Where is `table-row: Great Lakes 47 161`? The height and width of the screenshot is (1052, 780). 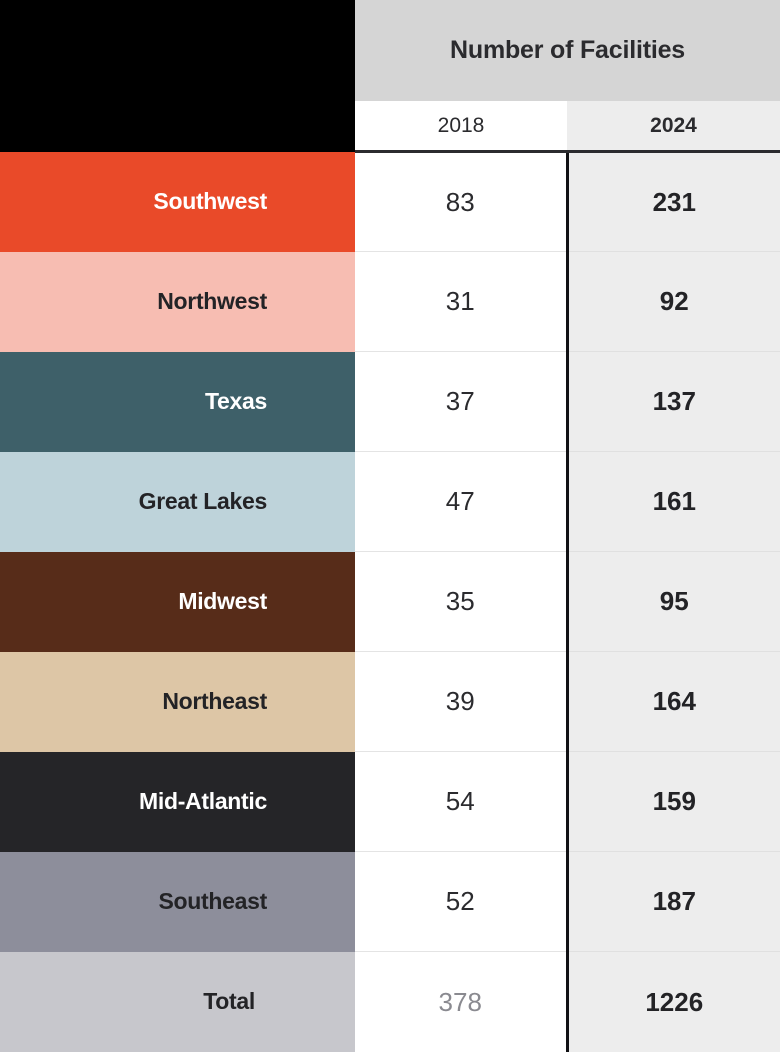
table-row: Great Lakes 47 161 is located at coordinates (390, 501).